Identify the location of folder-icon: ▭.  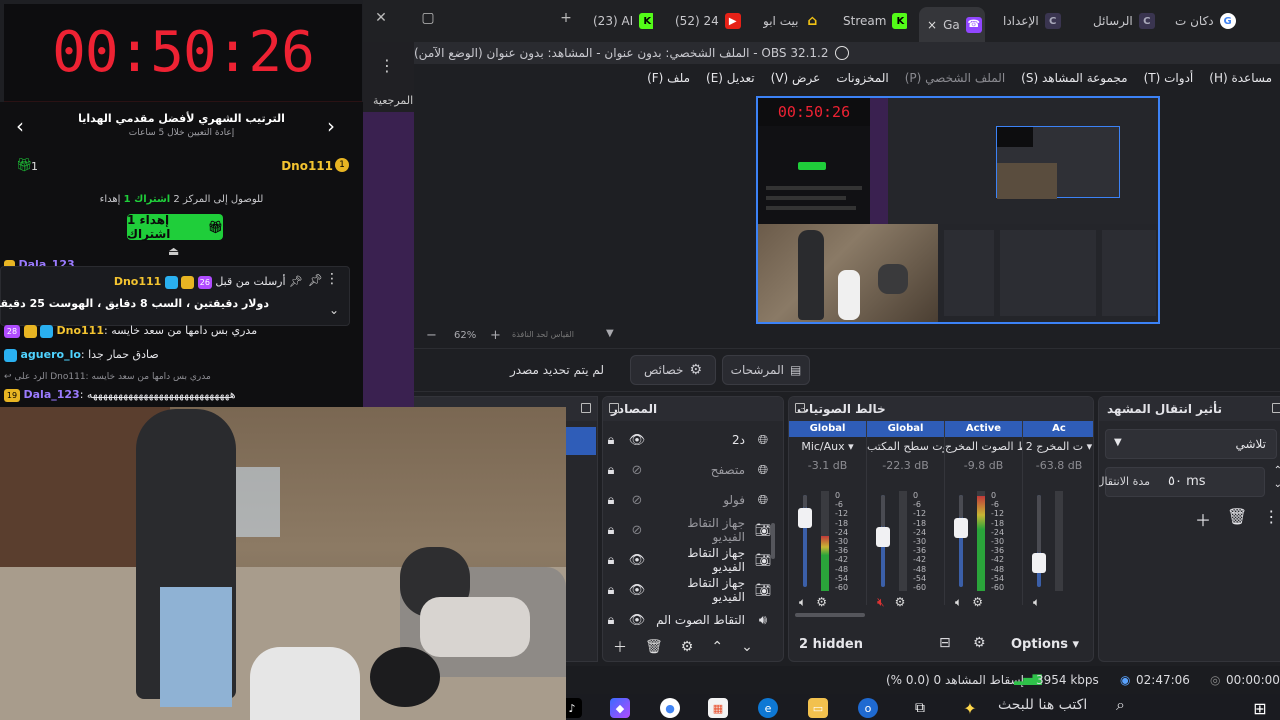
(818, 708).